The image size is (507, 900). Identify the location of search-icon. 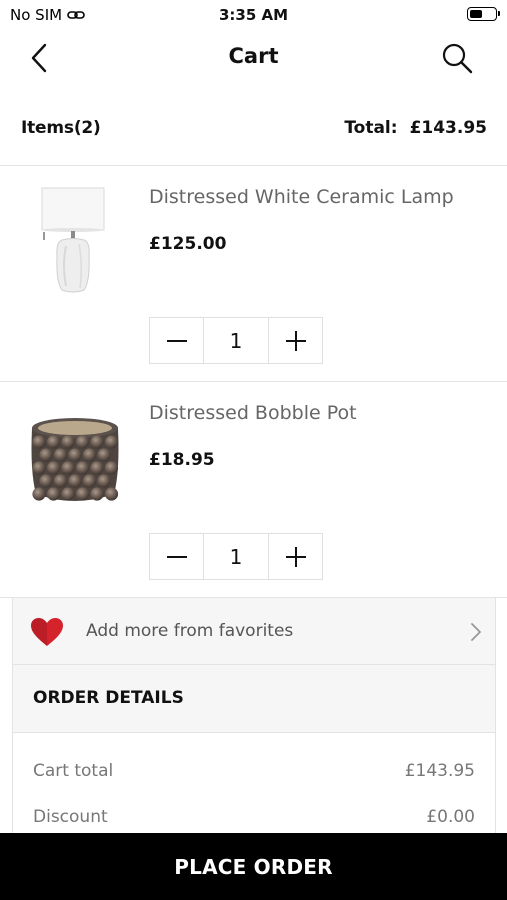
(457, 58).